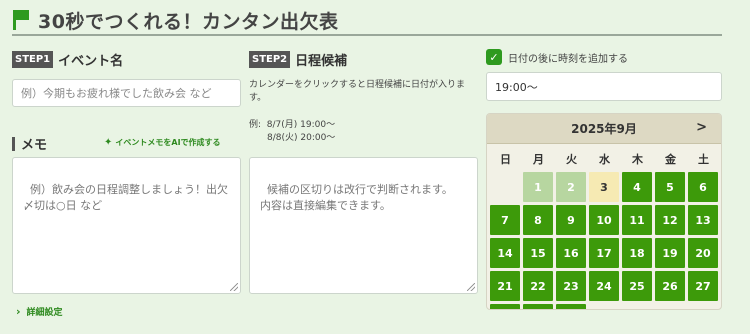 This screenshot has height=334, width=750. What do you see at coordinates (538, 187) in the screenshot?
I see `calendar-day-1: 1` at bounding box center [538, 187].